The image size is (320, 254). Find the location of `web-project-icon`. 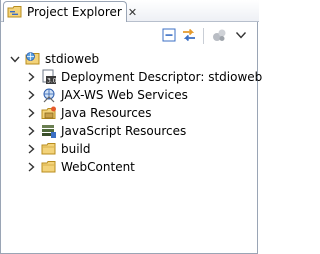

web-project-icon is located at coordinates (33, 59).